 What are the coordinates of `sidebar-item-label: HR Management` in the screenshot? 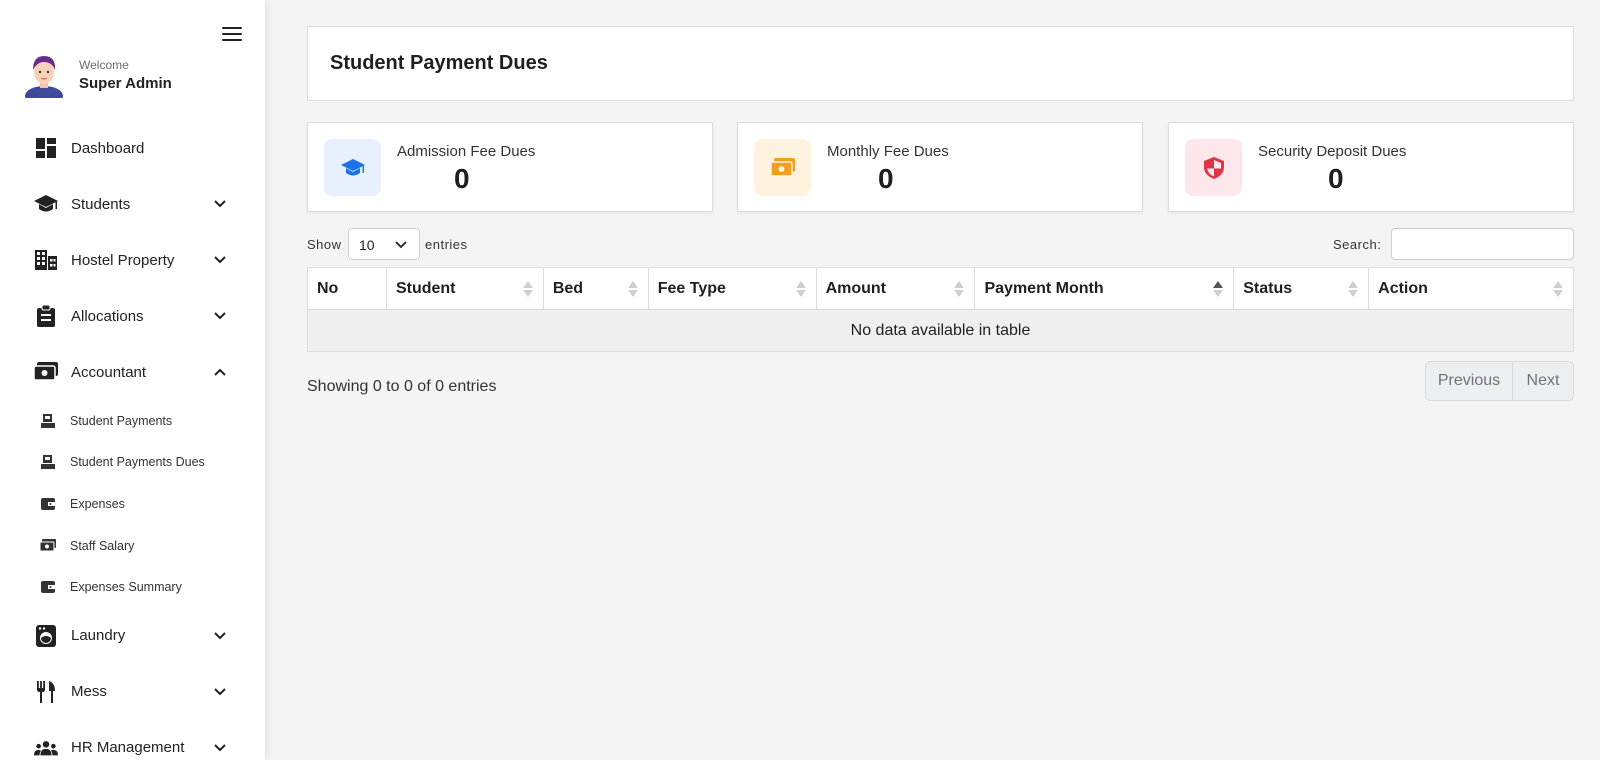 It's located at (128, 748).